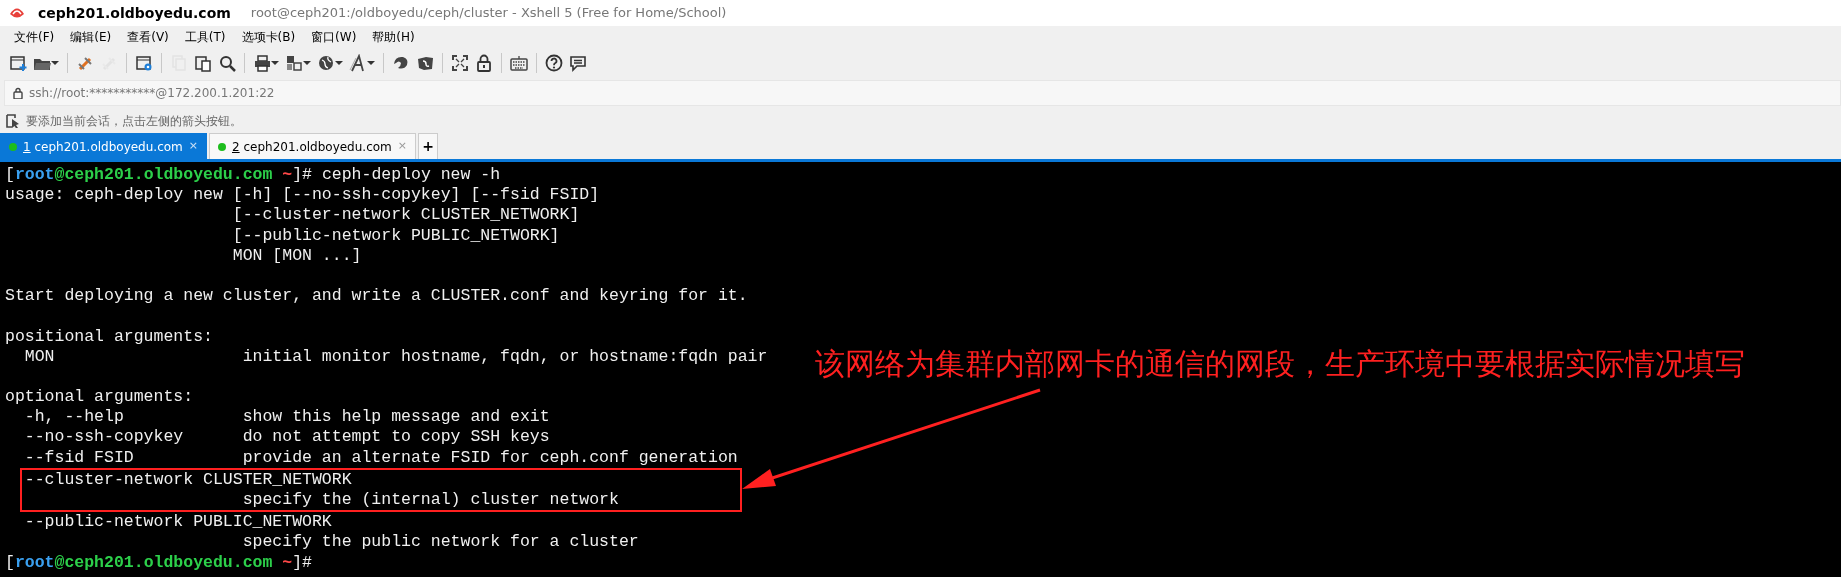 The height and width of the screenshot is (577, 1841). I want to click on tab-label: 1 ceph201.oldboyedu.com, so click(103, 147).